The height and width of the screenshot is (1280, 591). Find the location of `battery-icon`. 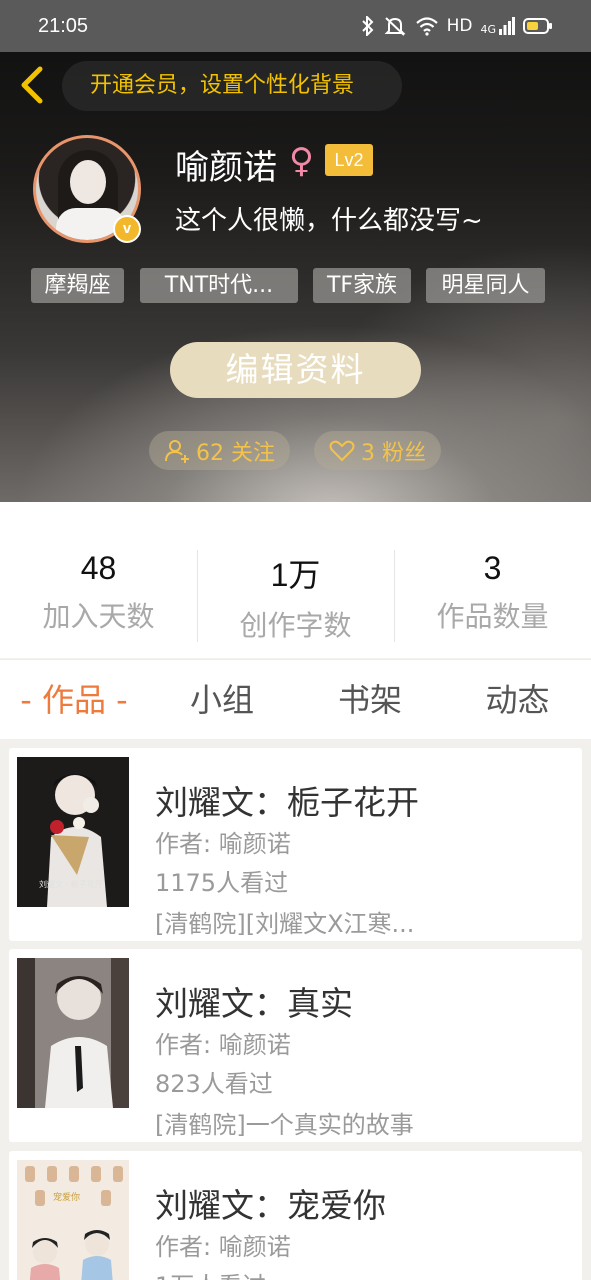

battery-icon is located at coordinates (538, 26).